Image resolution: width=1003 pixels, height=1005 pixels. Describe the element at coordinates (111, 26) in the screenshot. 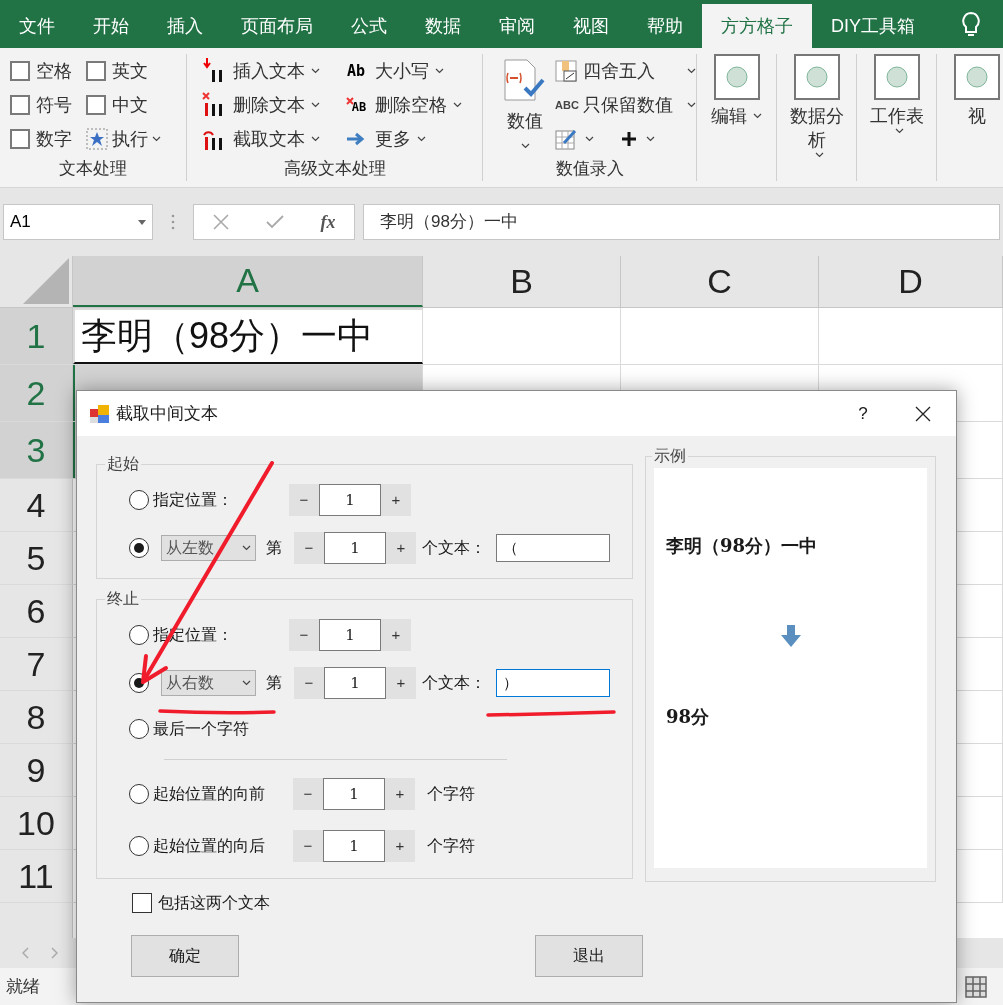

I see `ribbon-tab: 开始` at that location.